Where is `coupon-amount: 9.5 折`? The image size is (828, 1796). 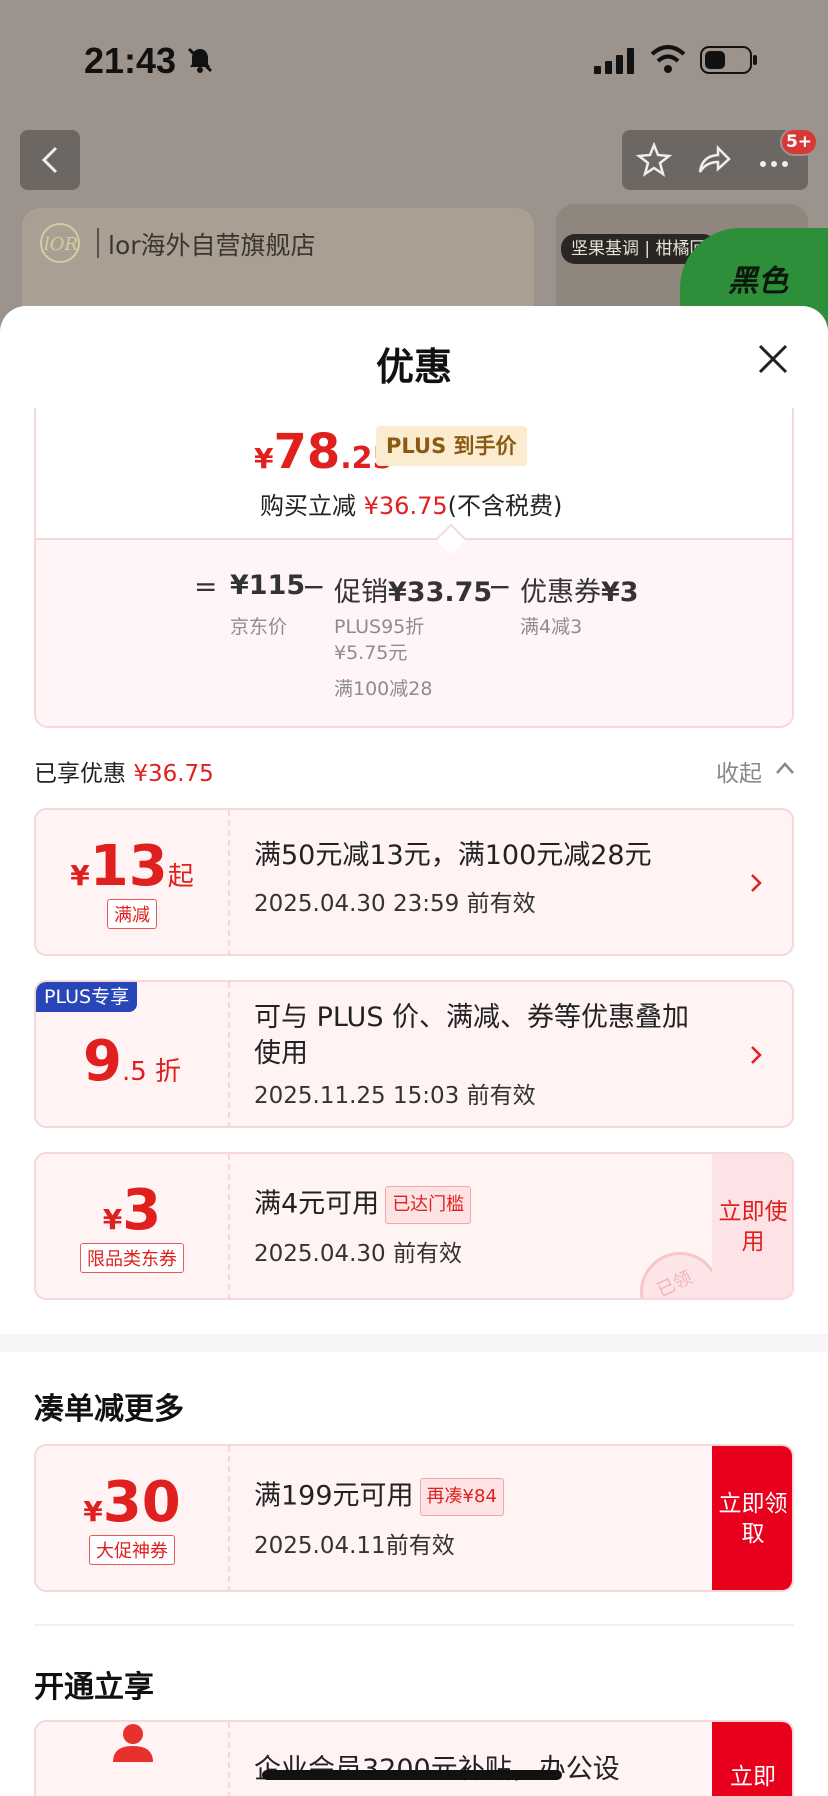
coupon-amount: 9.5 折 is located at coordinates (132, 1062).